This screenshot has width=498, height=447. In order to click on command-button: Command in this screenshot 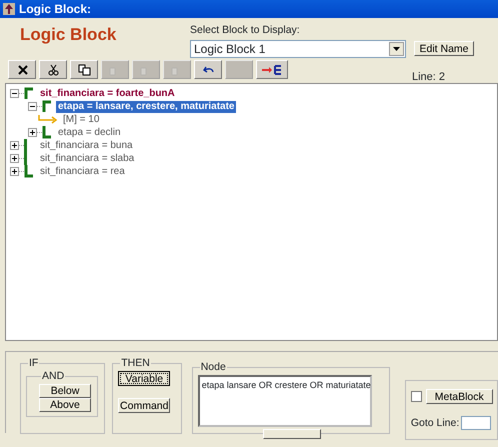, I will do `click(144, 405)`.